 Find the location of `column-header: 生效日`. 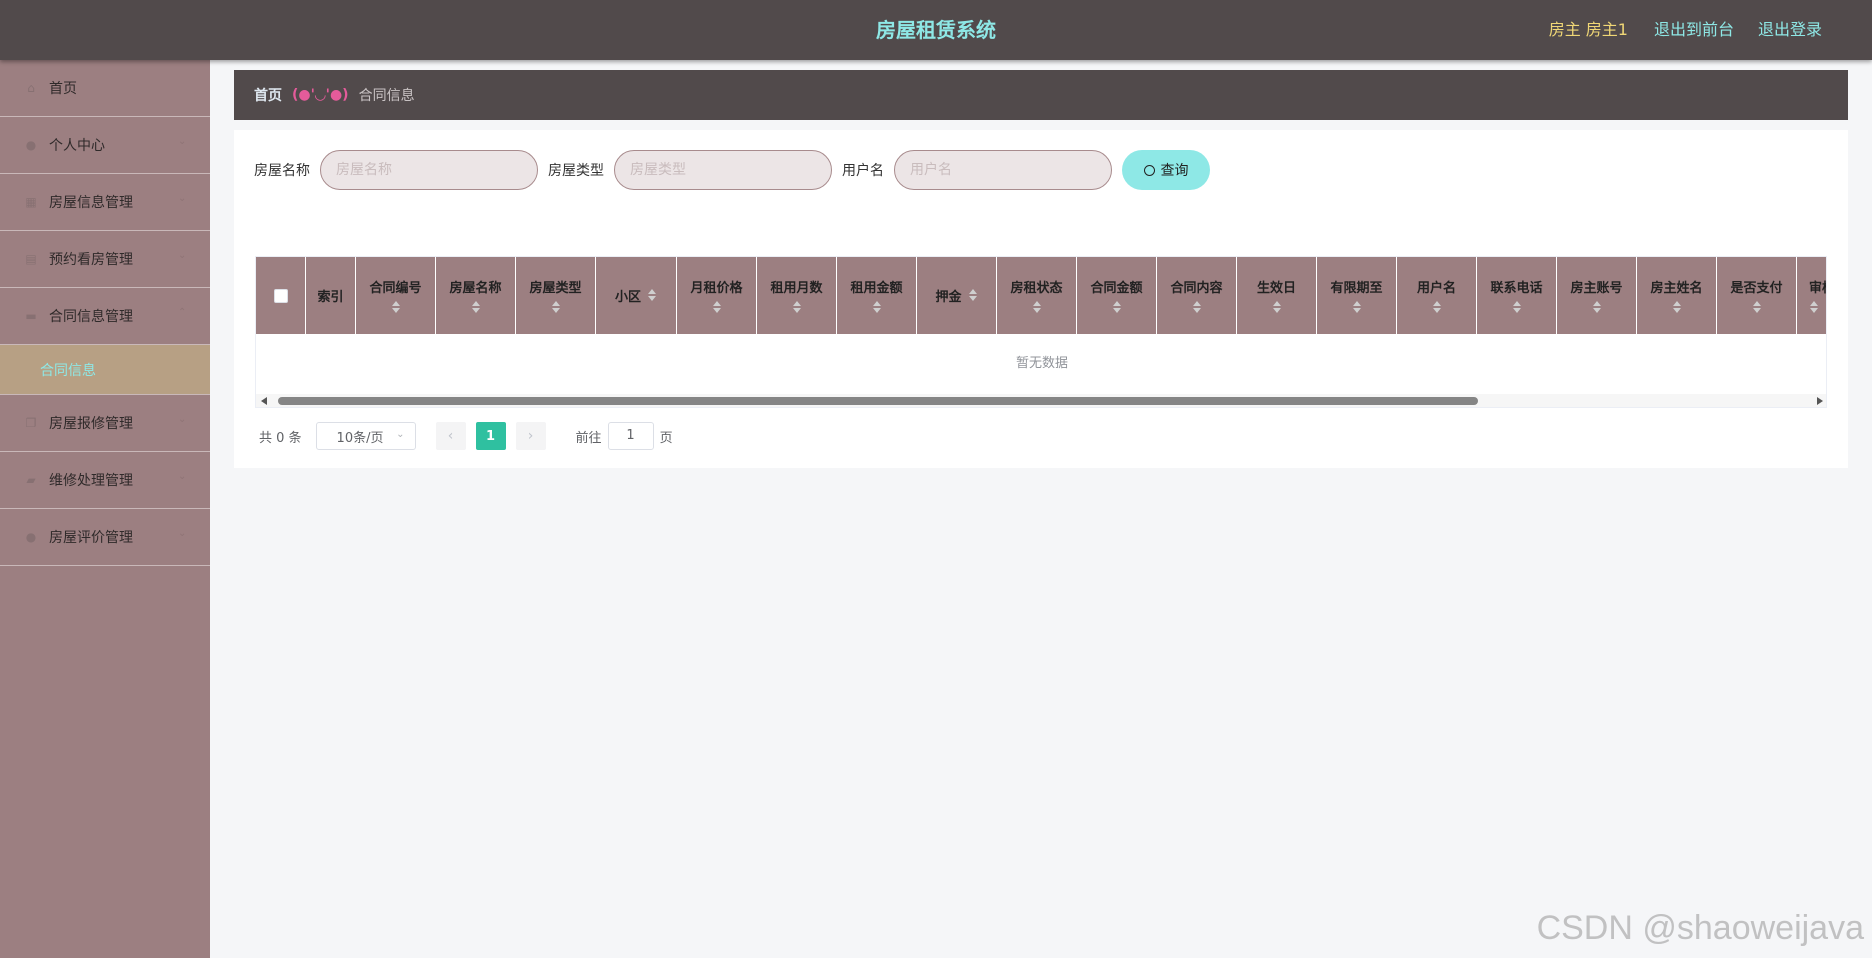

column-header: 生效日 is located at coordinates (1277, 295).